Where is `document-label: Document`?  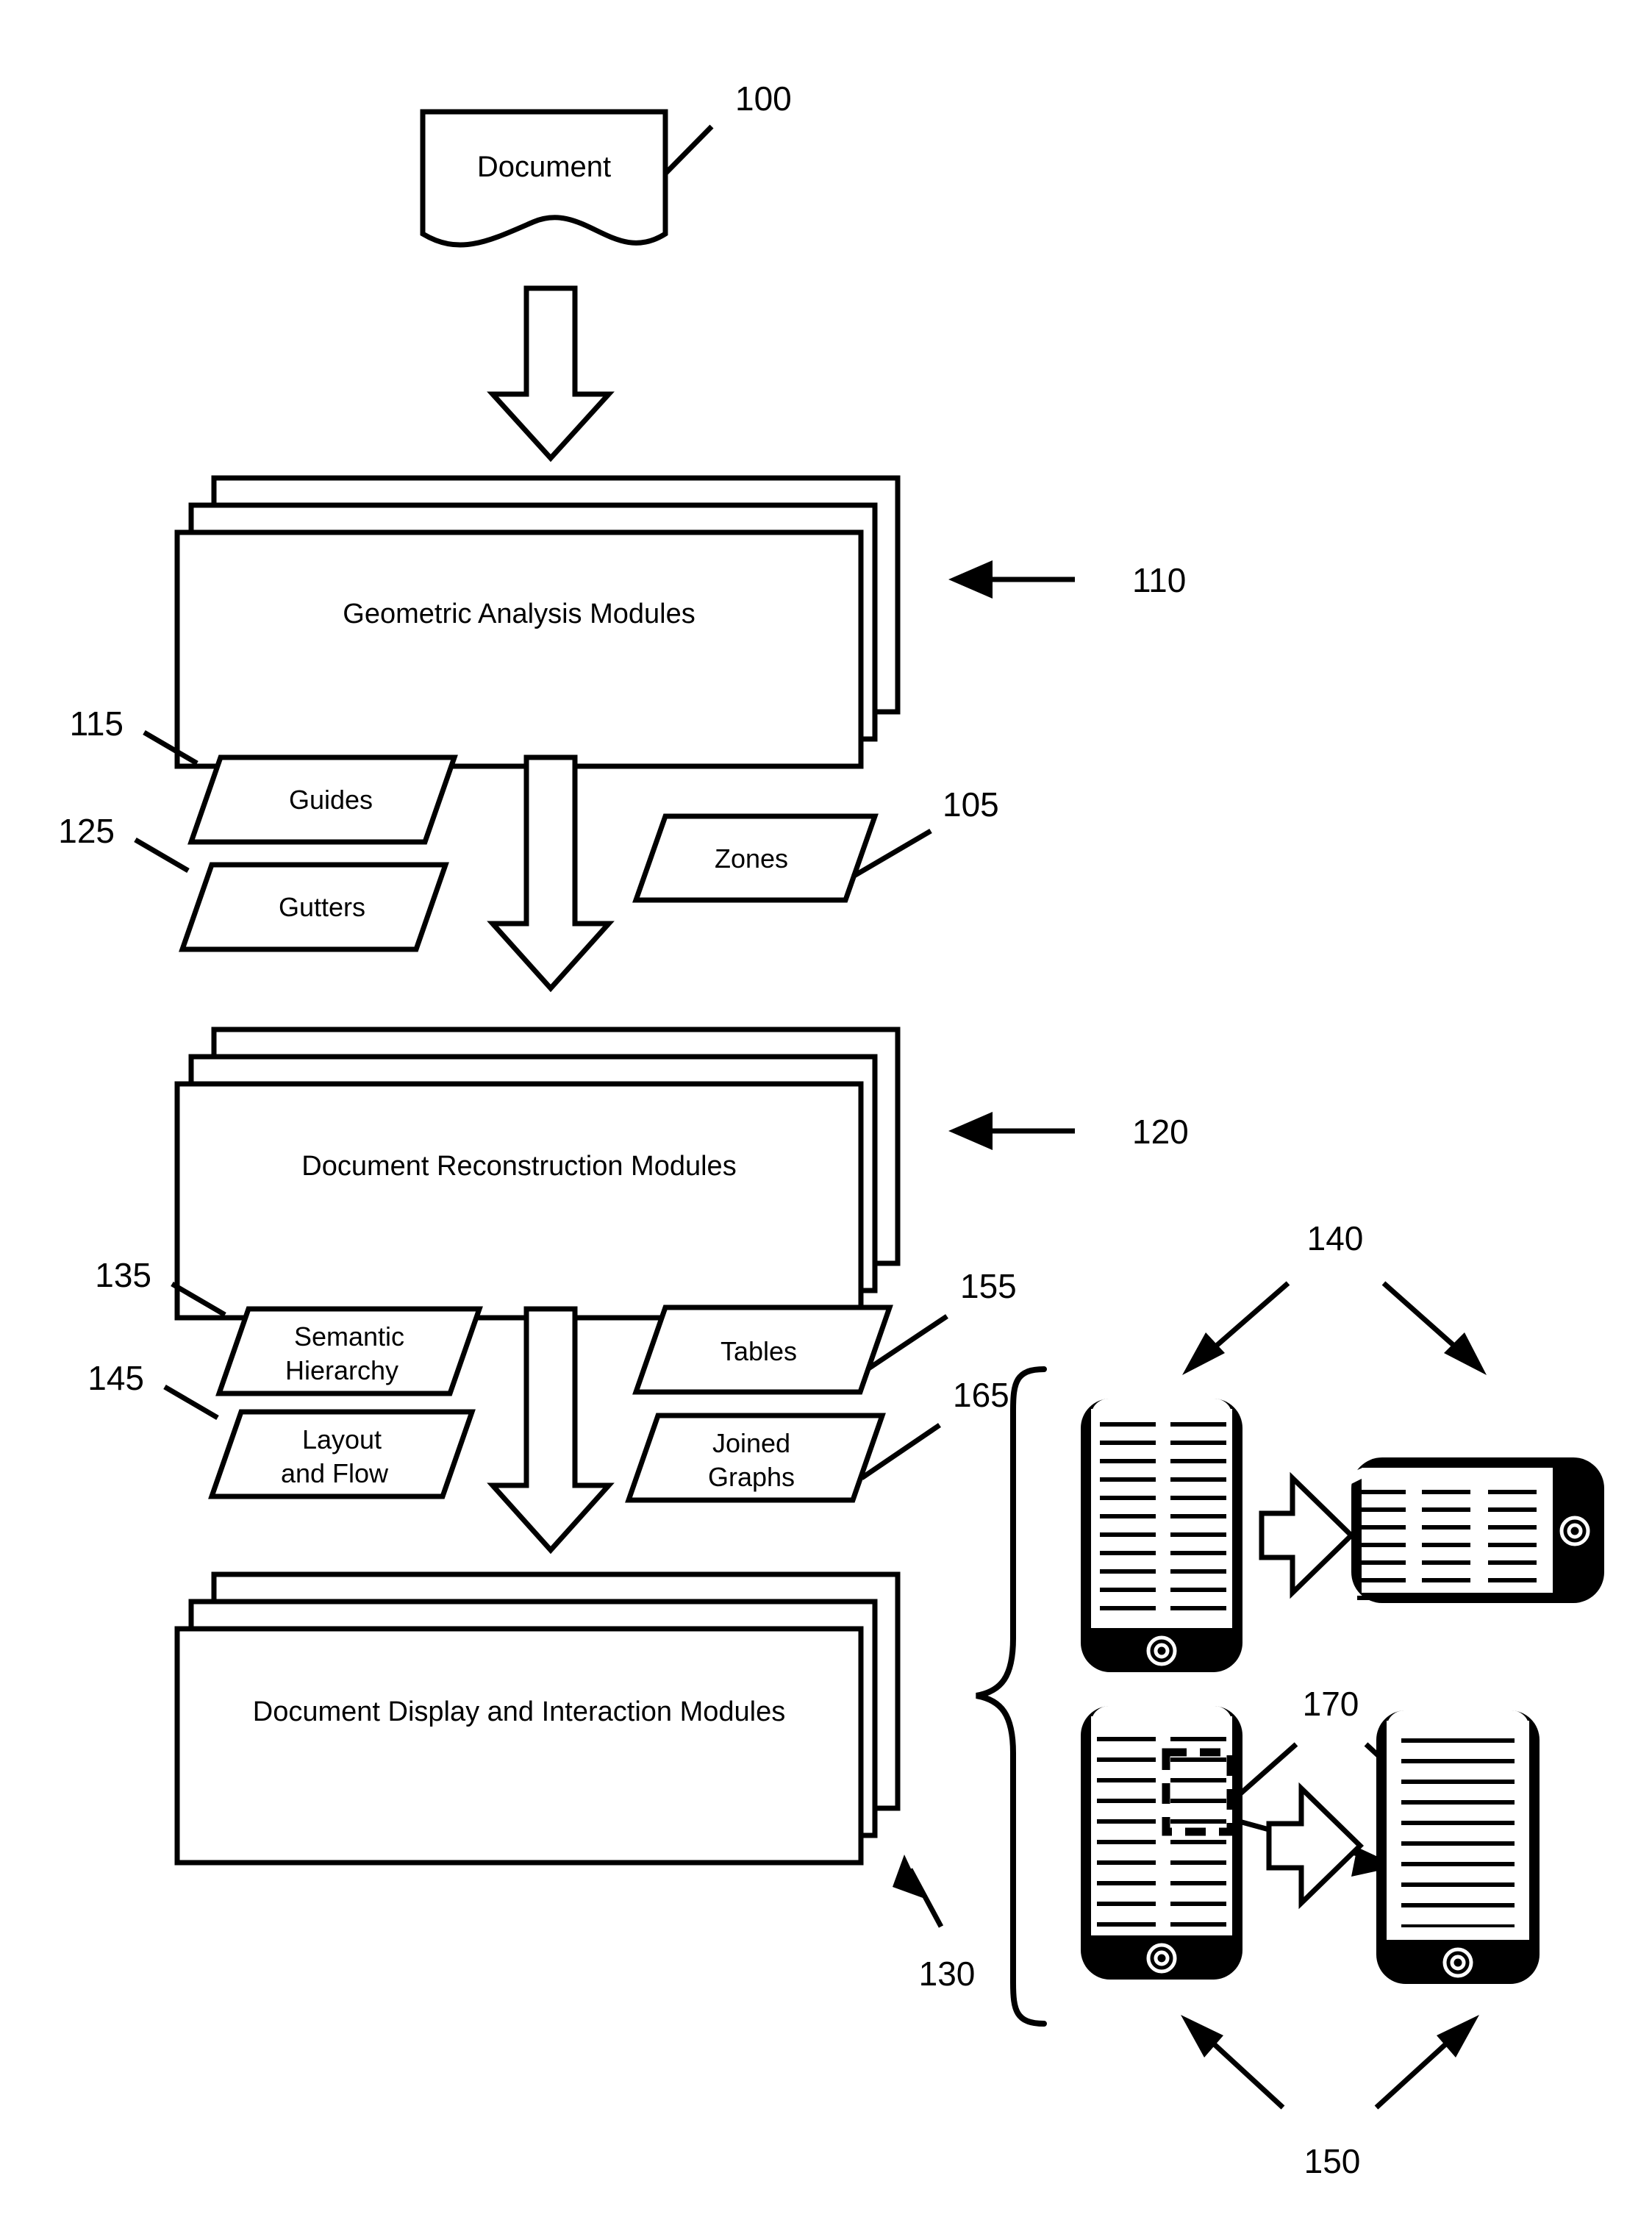
document-label: Document is located at coordinates (544, 167).